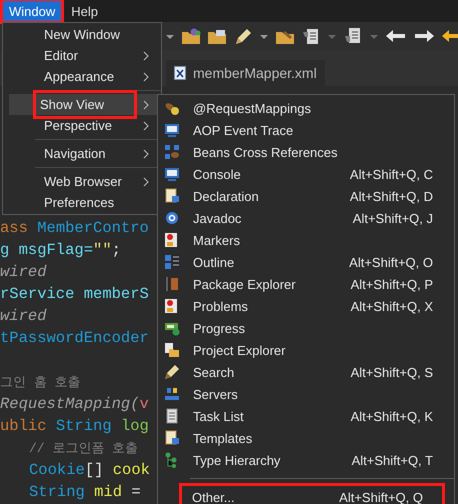  Describe the element at coordinates (214, 372) in the screenshot. I see `menu-item-label: Search` at that location.